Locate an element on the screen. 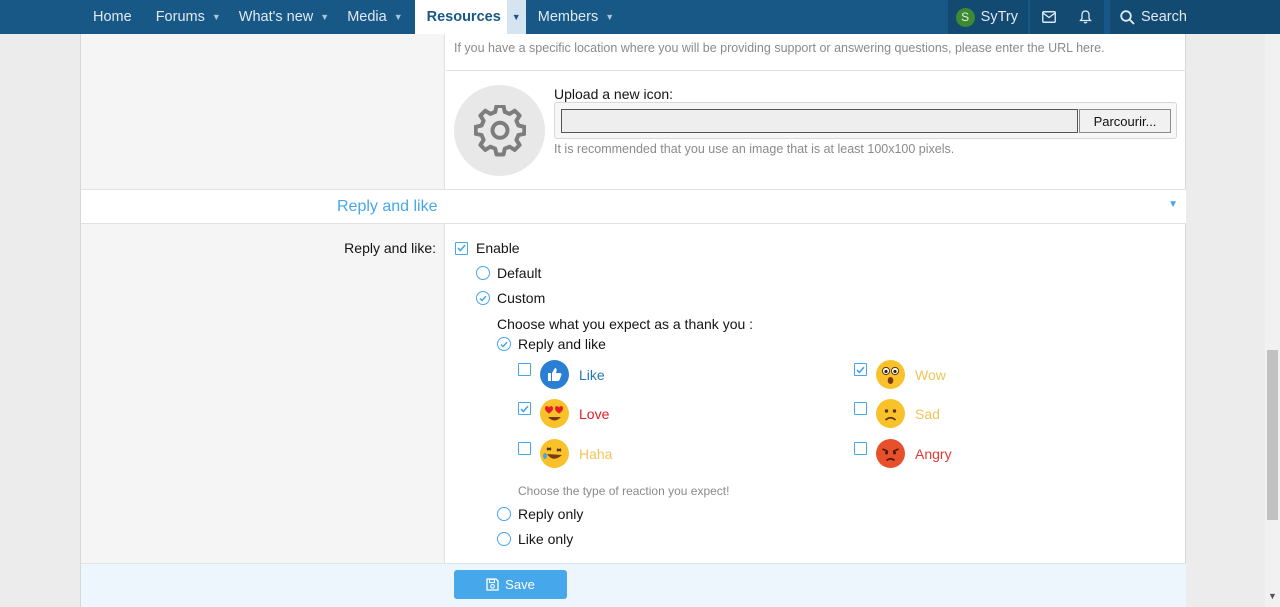 The width and height of the screenshot is (1280, 607). sad-icon is located at coordinates (890, 413).